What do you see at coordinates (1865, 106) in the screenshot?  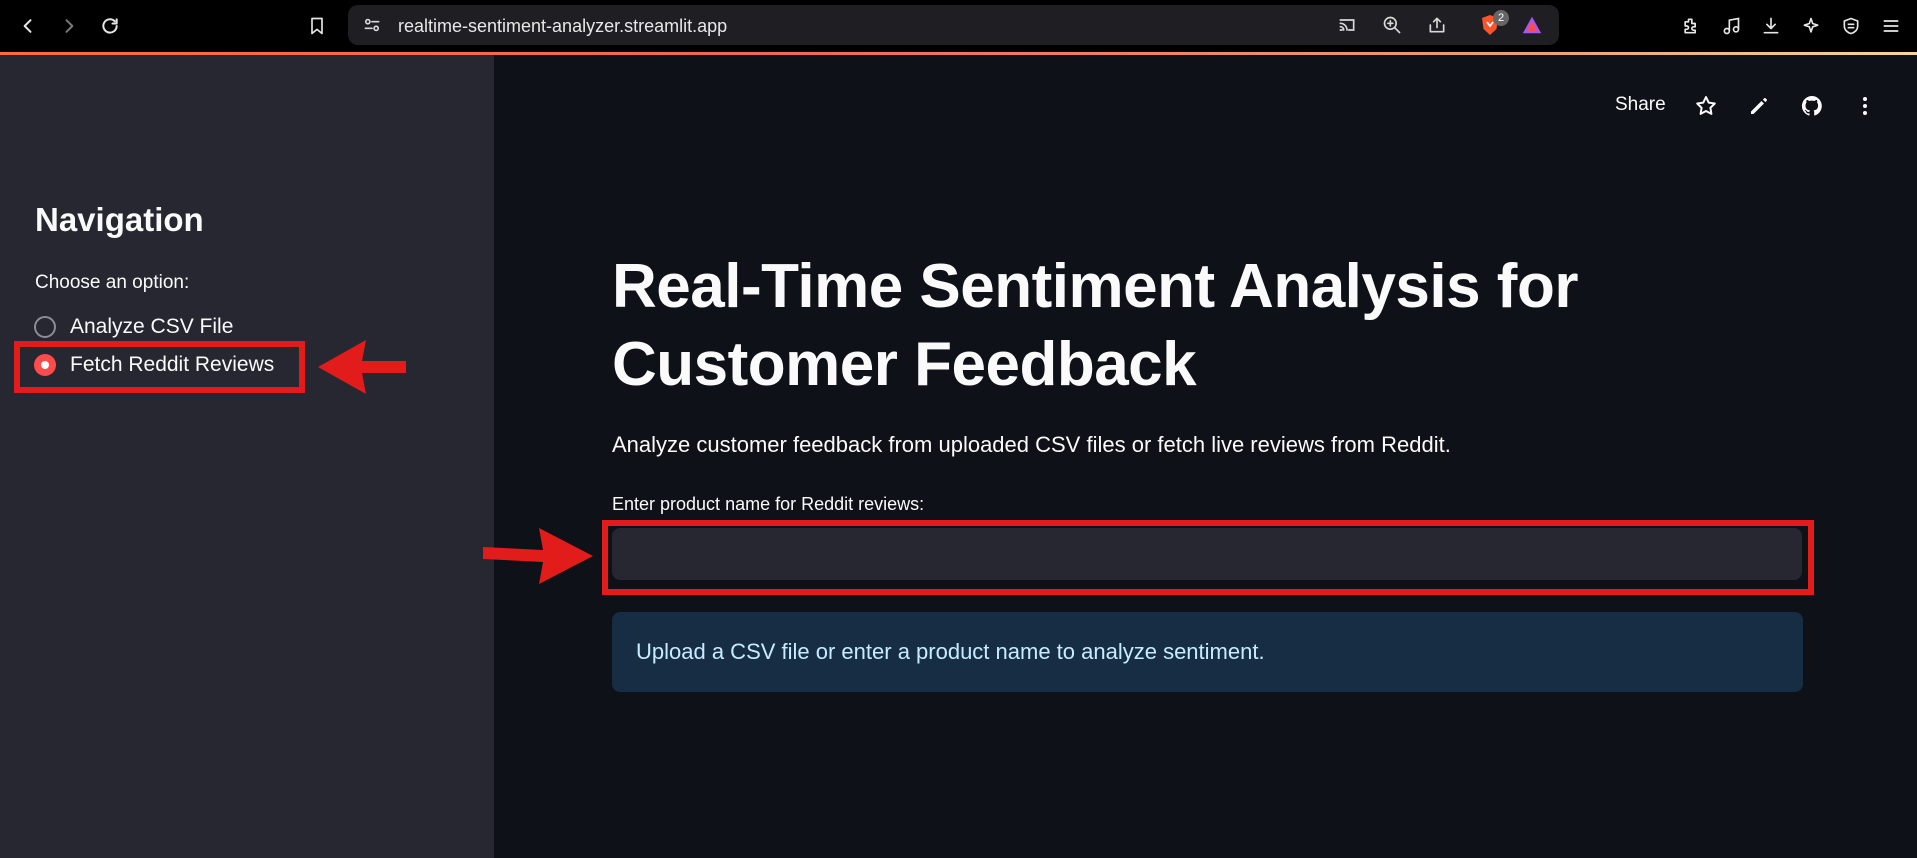 I see `more-options-icon` at bounding box center [1865, 106].